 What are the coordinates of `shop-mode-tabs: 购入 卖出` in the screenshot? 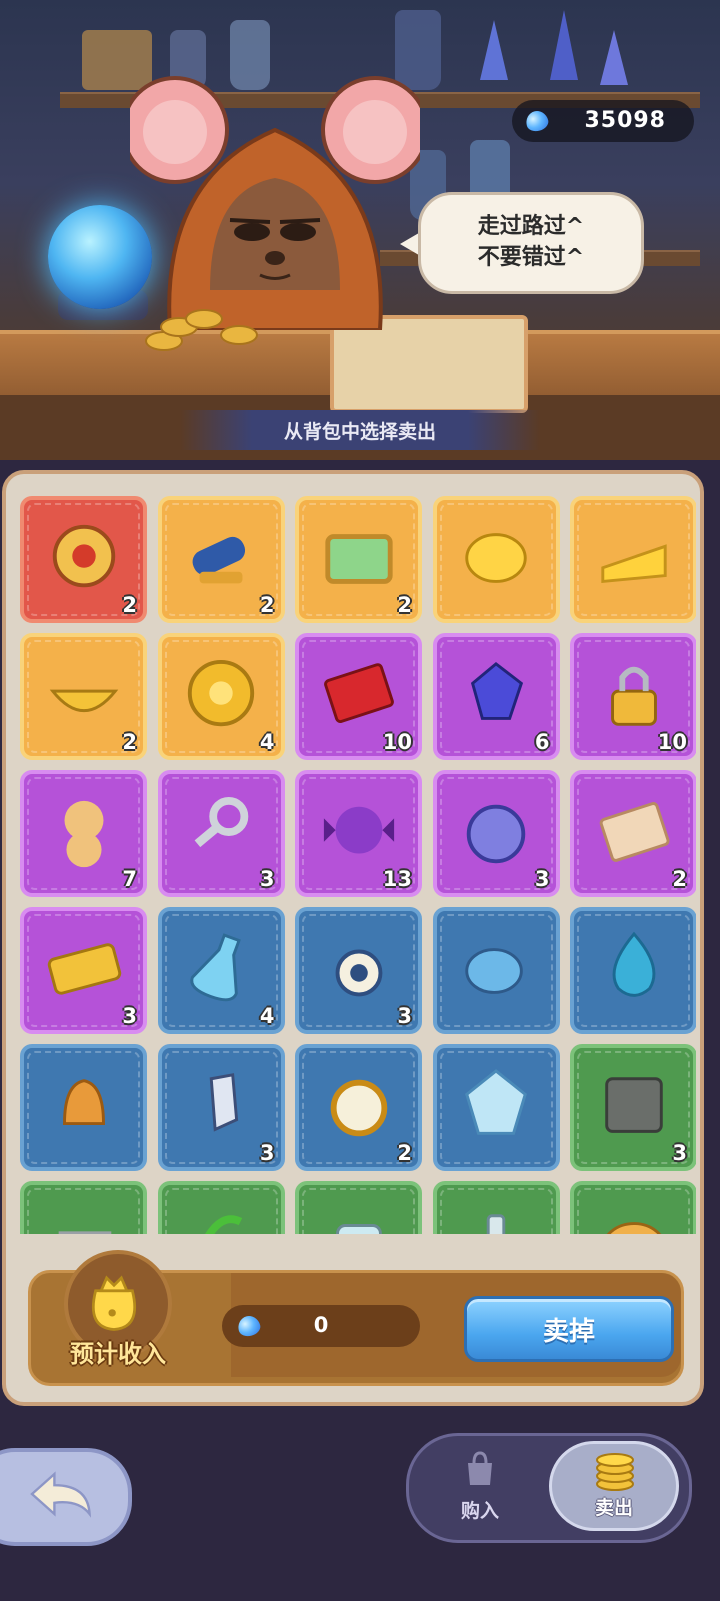 It's located at (549, 1488).